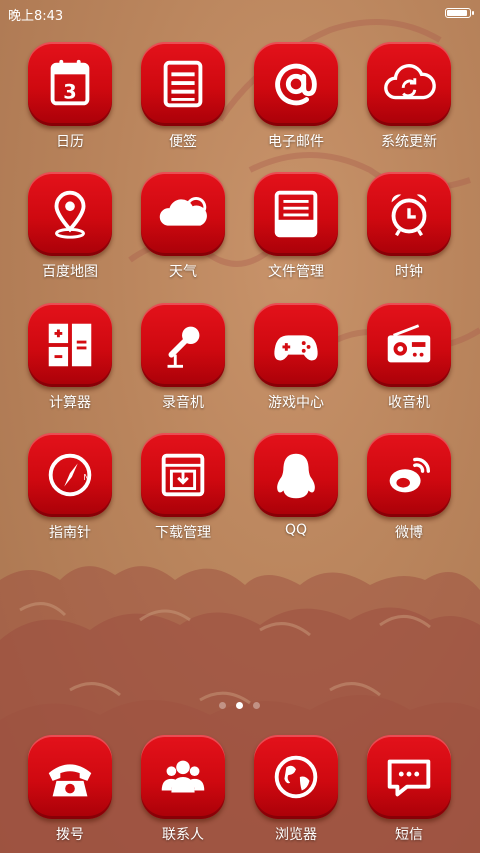 This screenshot has width=480, height=853. I want to click on app-label: 指南针, so click(70, 533).